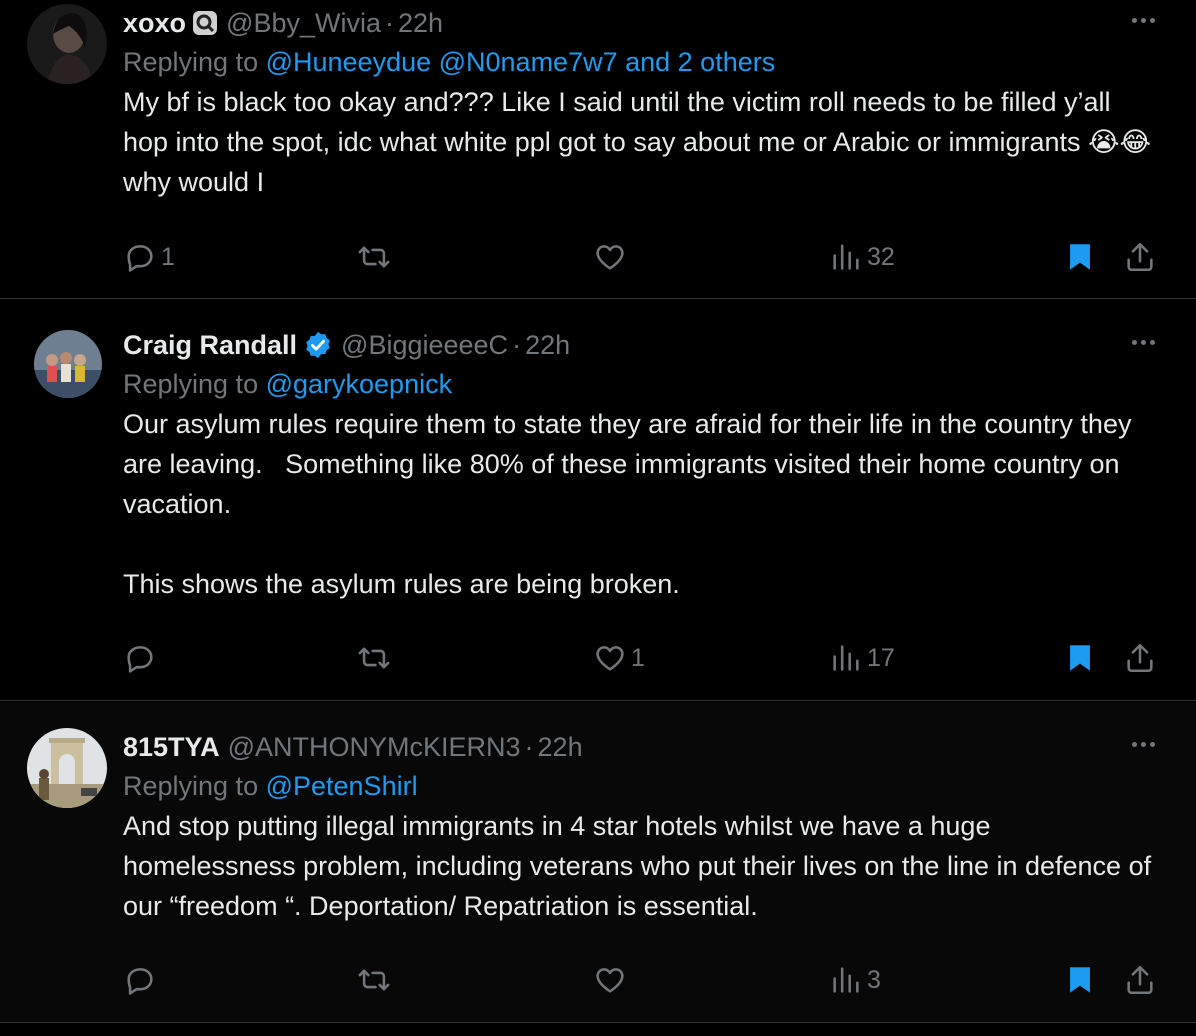 The height and width of the screenshot is (1036, 1196). Describe the element at coordinates (881, 657) in the screenshot. I see `view-count: 17` at that location.